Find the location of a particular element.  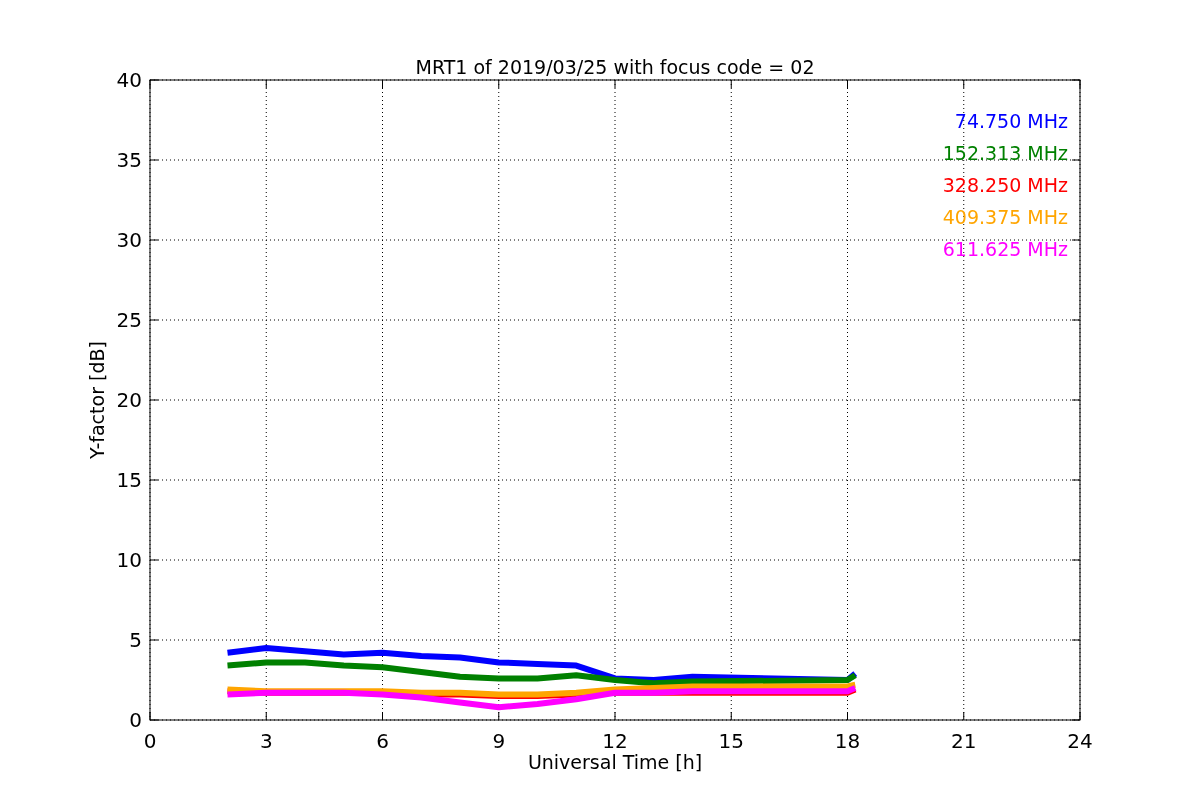

y-tick-label: 5 is located at coordinates (135, 640).